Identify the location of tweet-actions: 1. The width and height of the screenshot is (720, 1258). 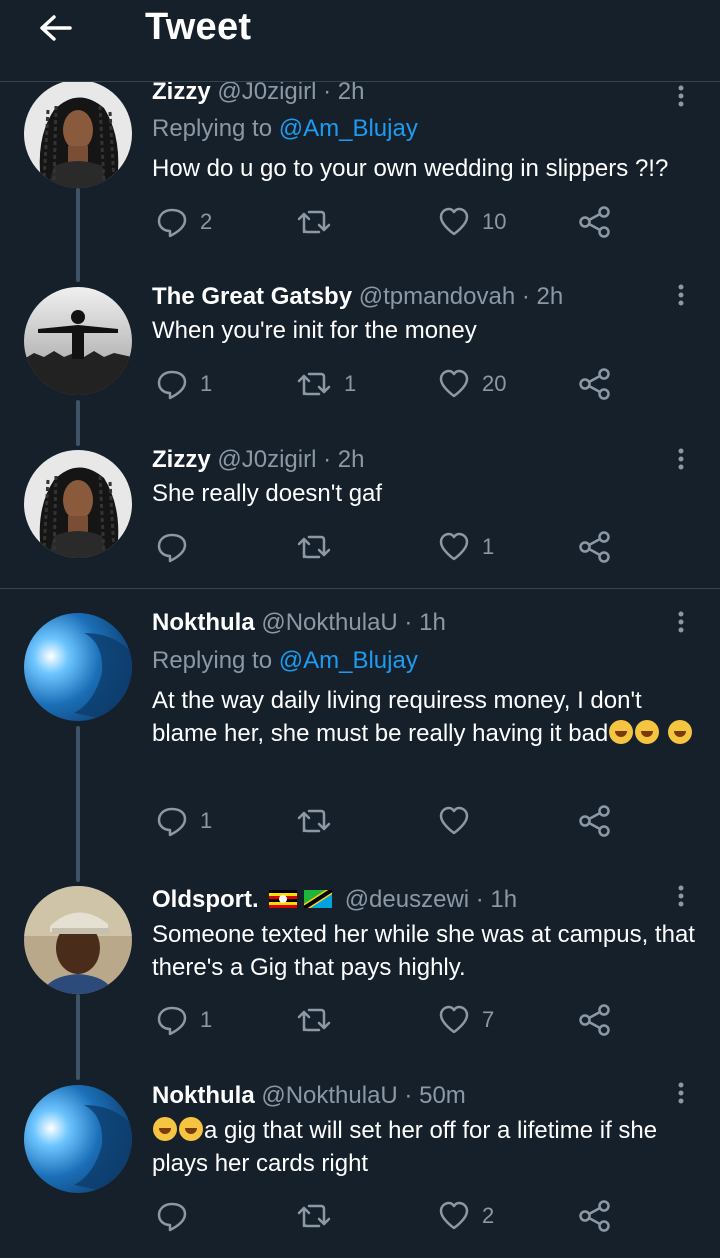
(360, 821).